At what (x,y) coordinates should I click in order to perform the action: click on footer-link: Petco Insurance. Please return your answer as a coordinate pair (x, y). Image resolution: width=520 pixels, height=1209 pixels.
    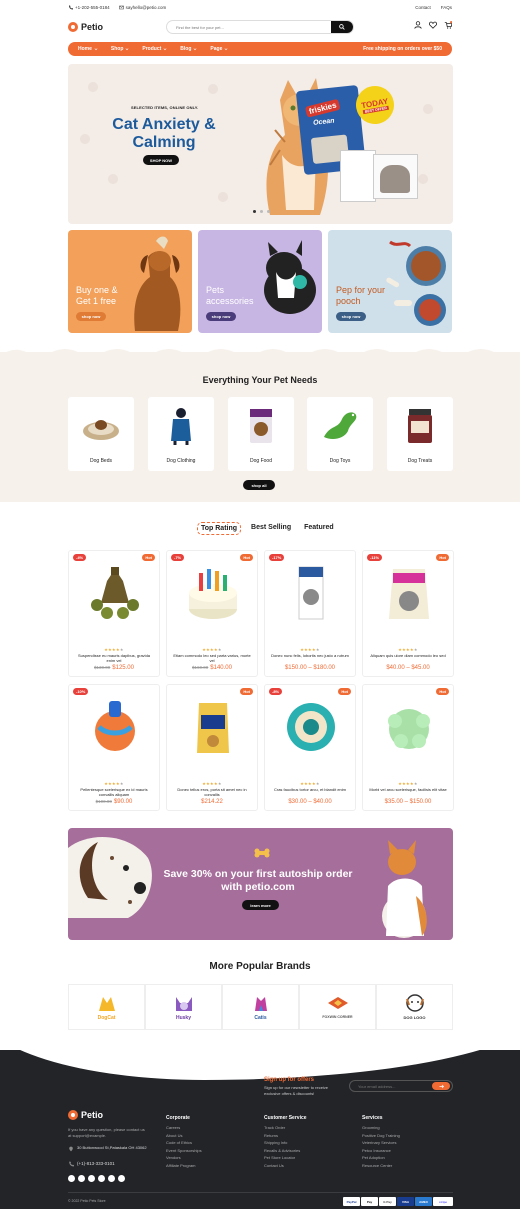
    Looking at the image, I should click on (381, 1151).